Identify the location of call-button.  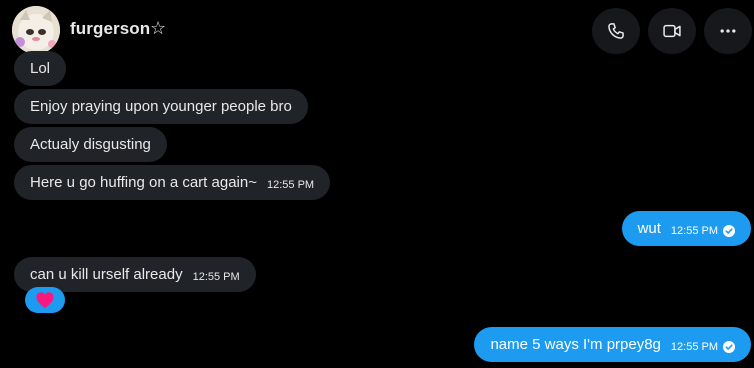
(616, 31).